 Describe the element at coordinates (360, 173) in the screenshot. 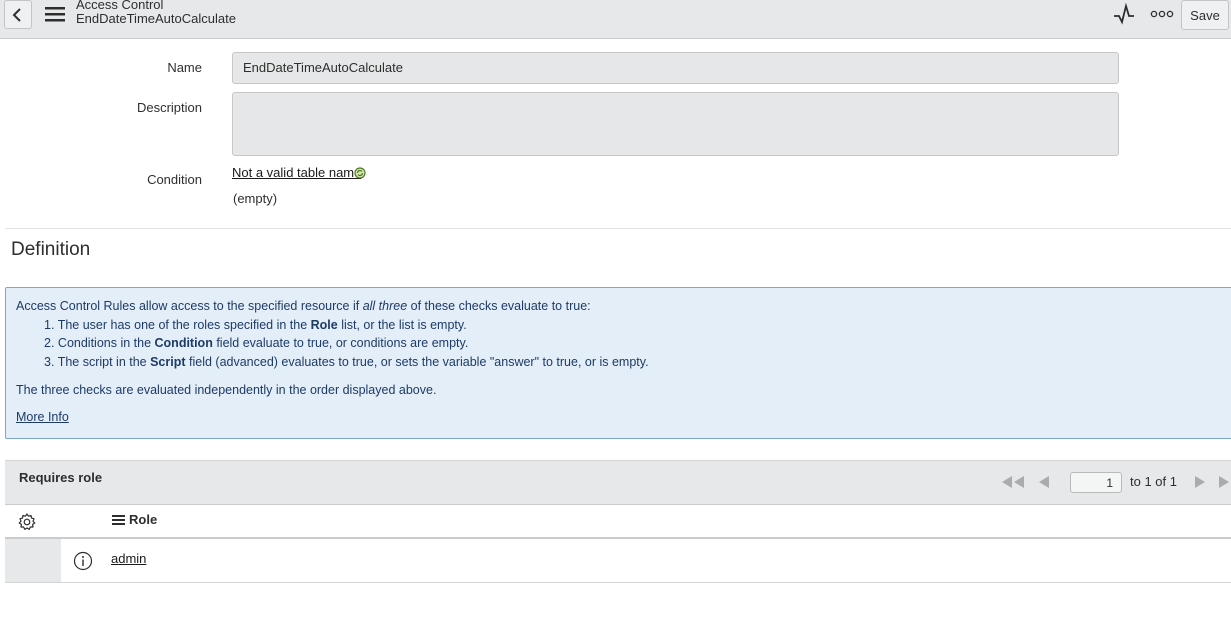

I see `condition-refresh-icon` at that location.